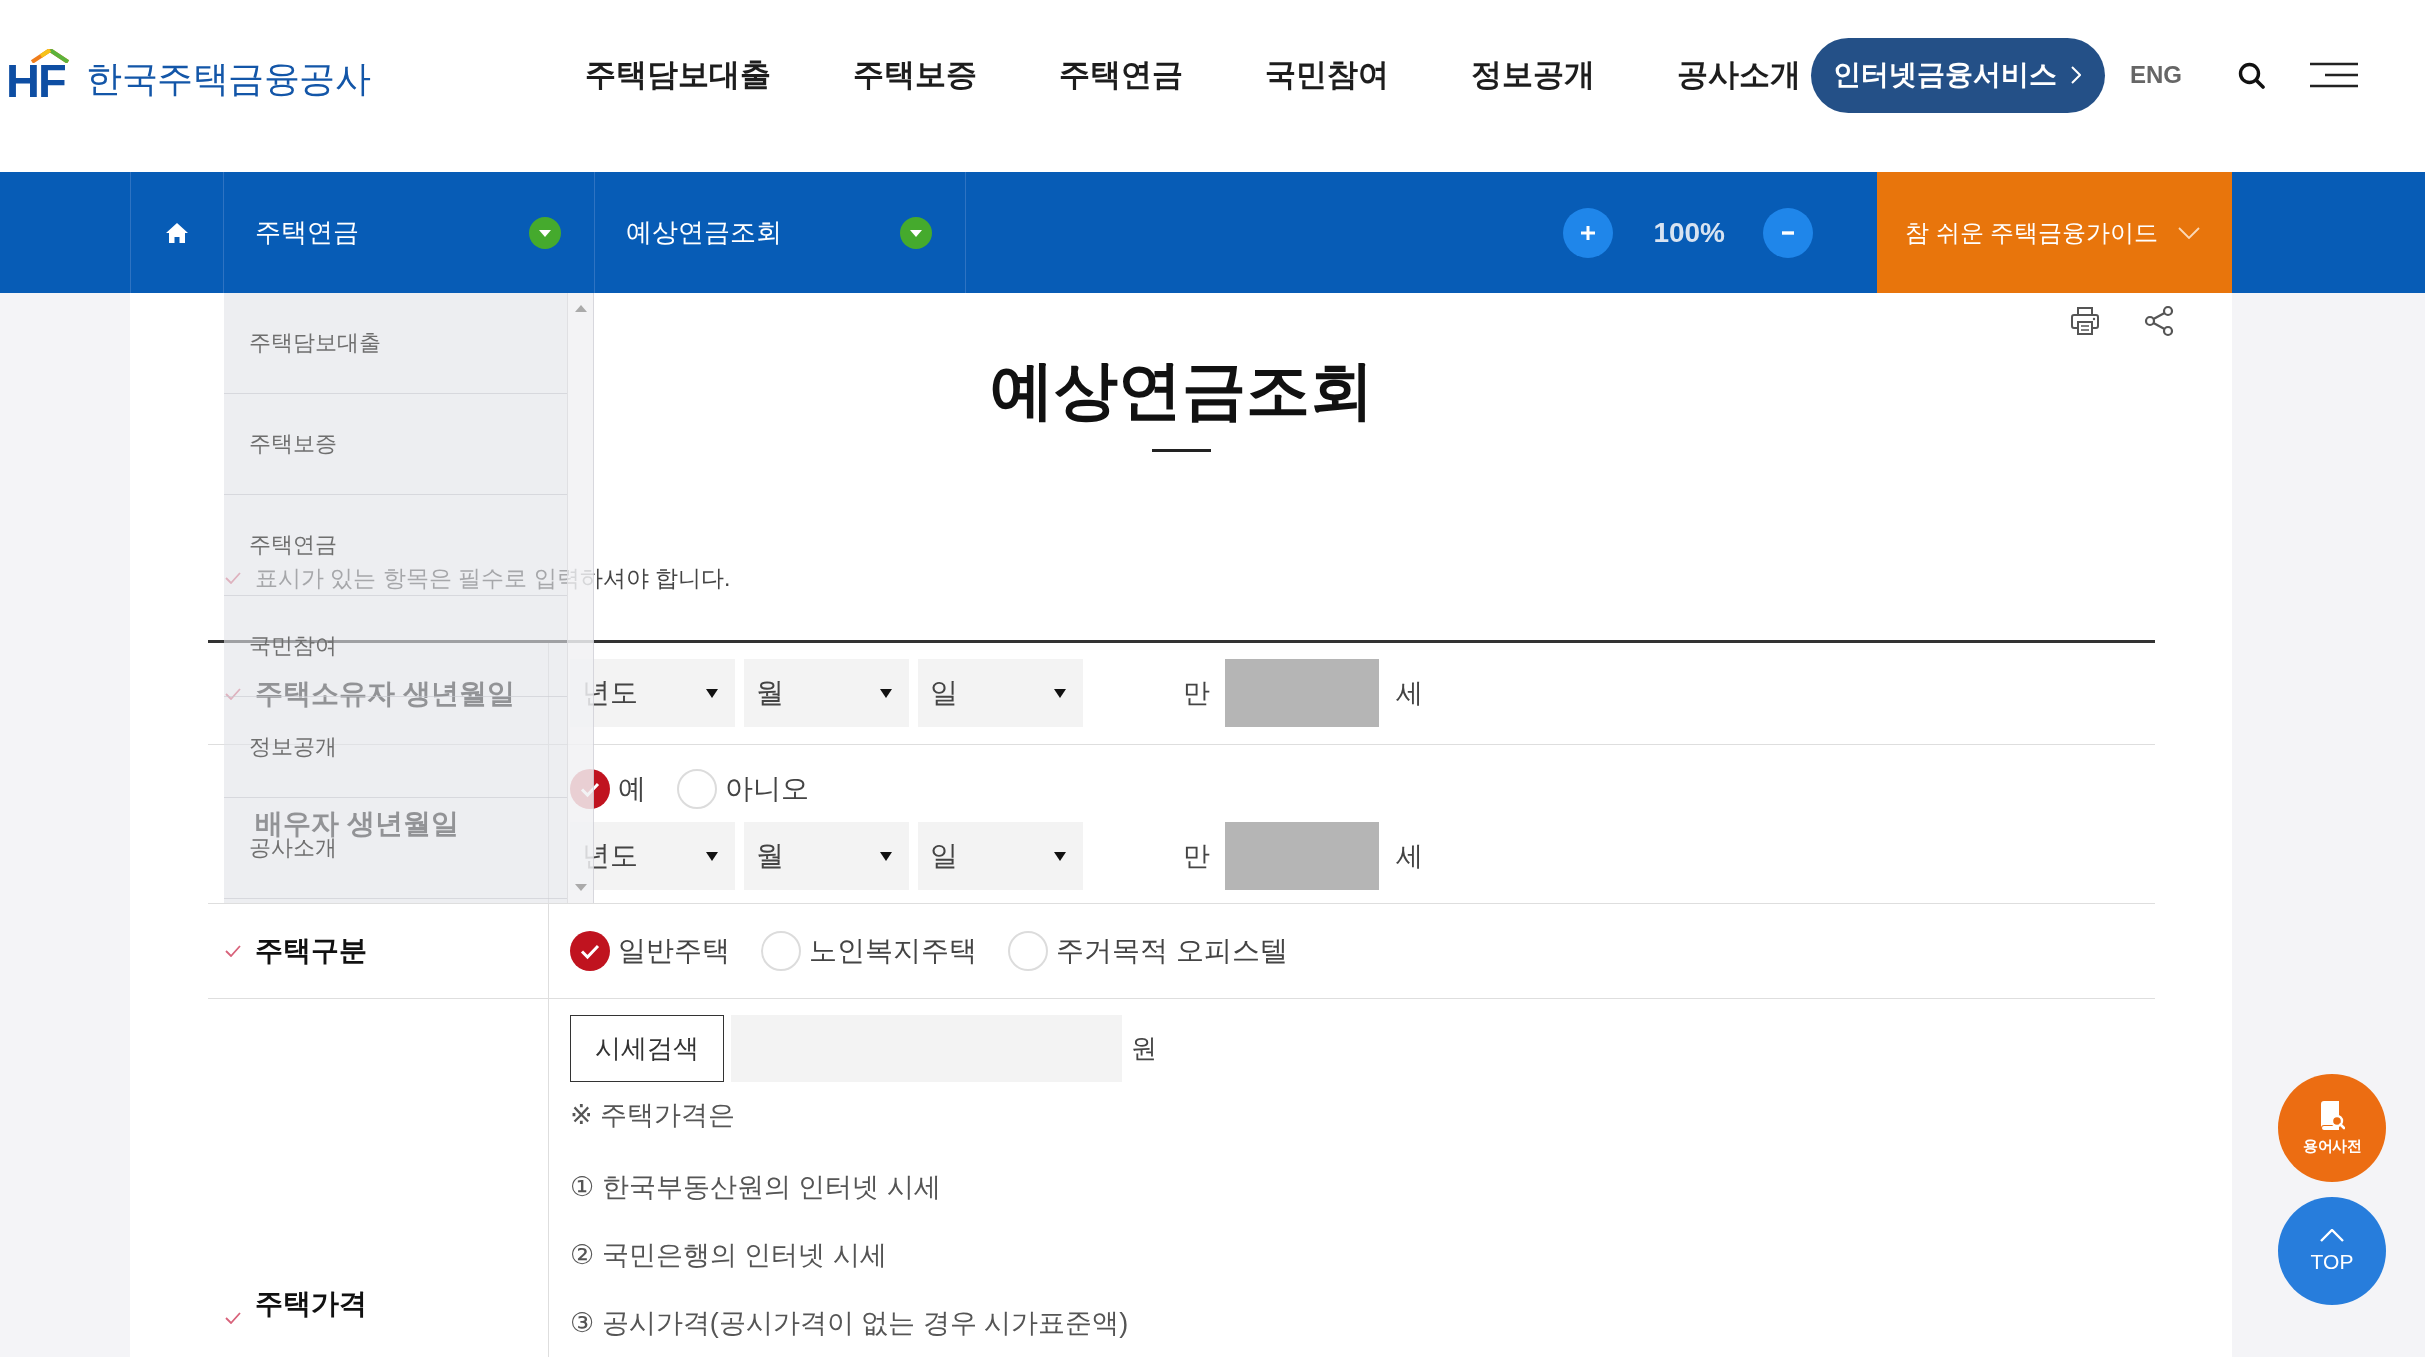 The height and width of the screenshot is (1357, 2425). Describe the element at coordinates (653, 1115) in the screenshot. I see `price-note: ※ 주택가격은` at that location.